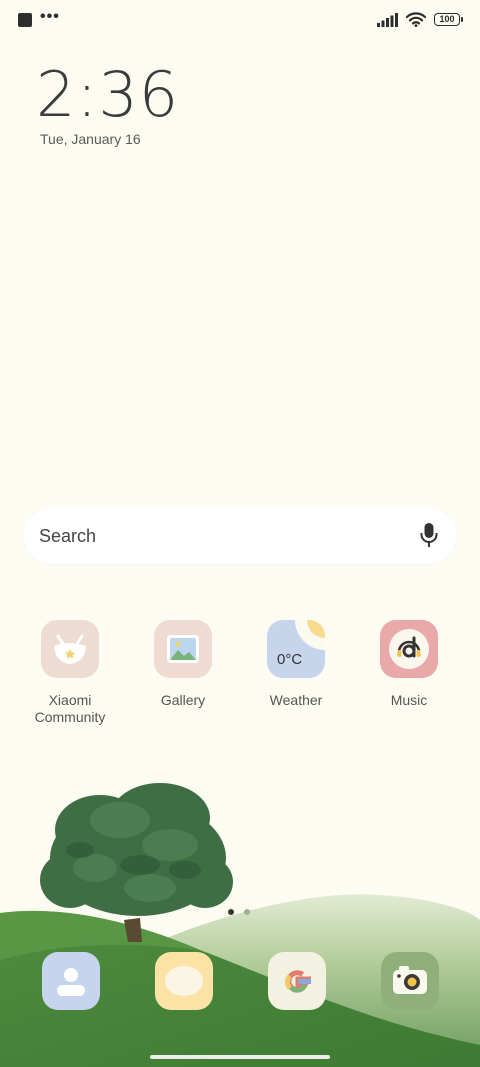 The width and height of the screenshot is (480, 1067). What do you see at coordinates (247, 912) in the screenshot?
I see `page-dot` at bounding box center [247, 912].